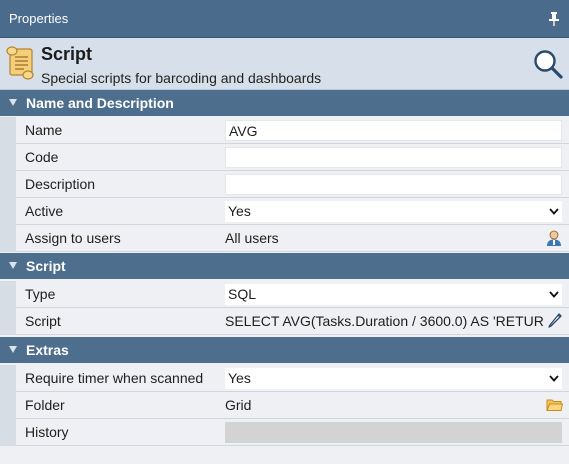 The height and width of the screenshot is (464, 569). Describe the element at coordinates (42, 157) in the screenshot. I see `code-label: Code` at that location.